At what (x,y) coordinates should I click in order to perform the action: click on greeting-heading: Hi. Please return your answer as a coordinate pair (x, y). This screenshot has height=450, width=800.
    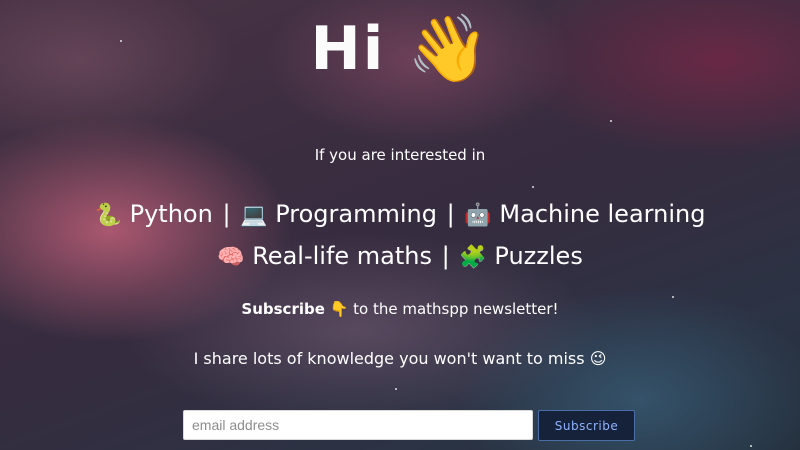
    Looking at the image, I should click on (348, 49).